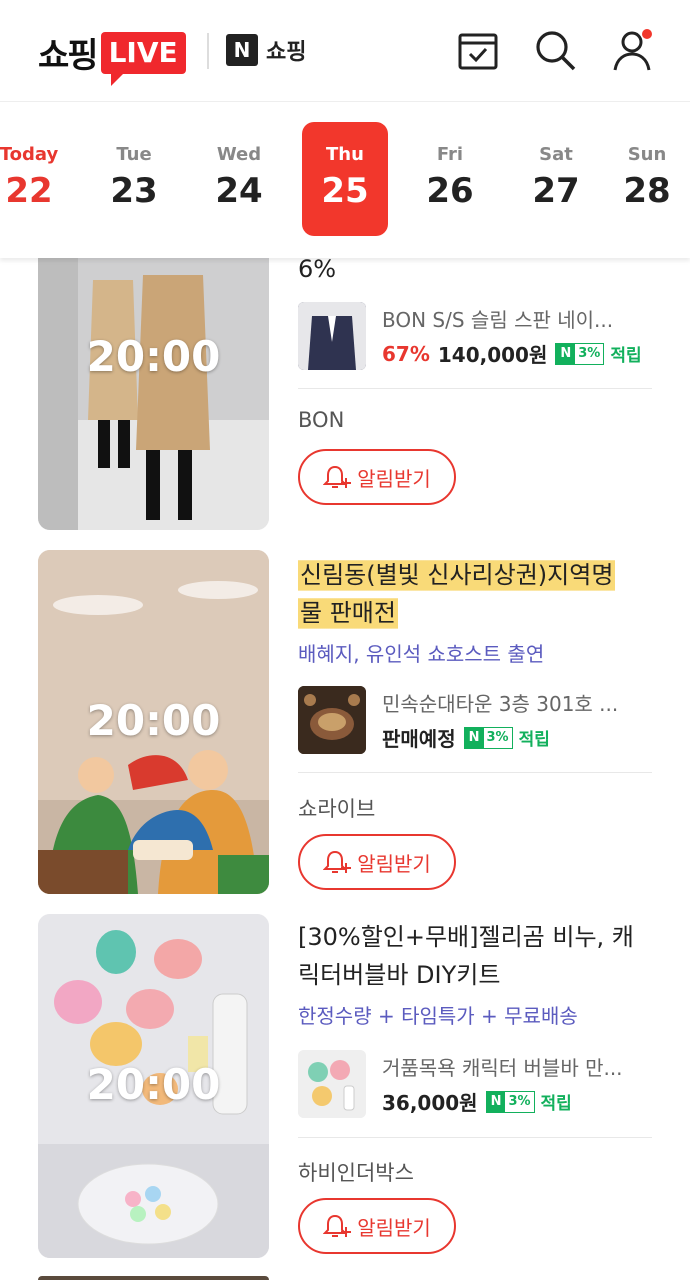  Describe the element at coordinates (488, 956) in the screenshot. I see `live-title: [30%할인+무배]젤리곰 비누, 캐 릭터버블바 DIY키트` at that location.